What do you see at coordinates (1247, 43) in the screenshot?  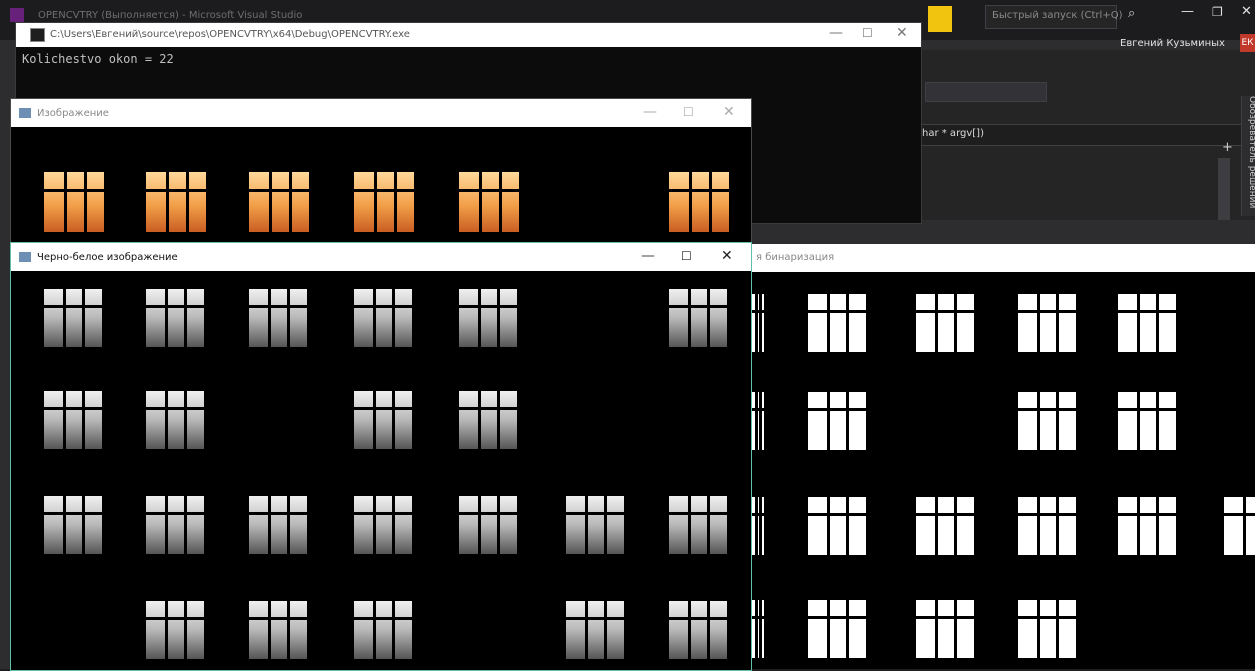 I see `user-avatar: ЕК` at bounding box center [1247, 43].